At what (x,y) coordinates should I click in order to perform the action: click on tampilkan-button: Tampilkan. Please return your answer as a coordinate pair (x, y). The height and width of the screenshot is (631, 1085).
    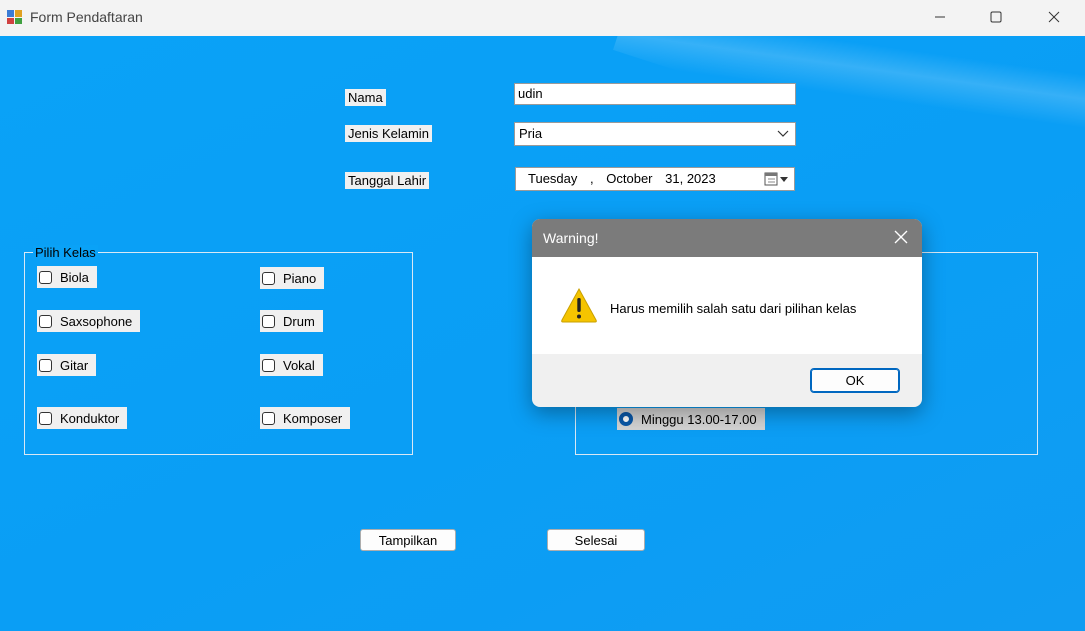
    Looking at the image, I should click on (408, 540).